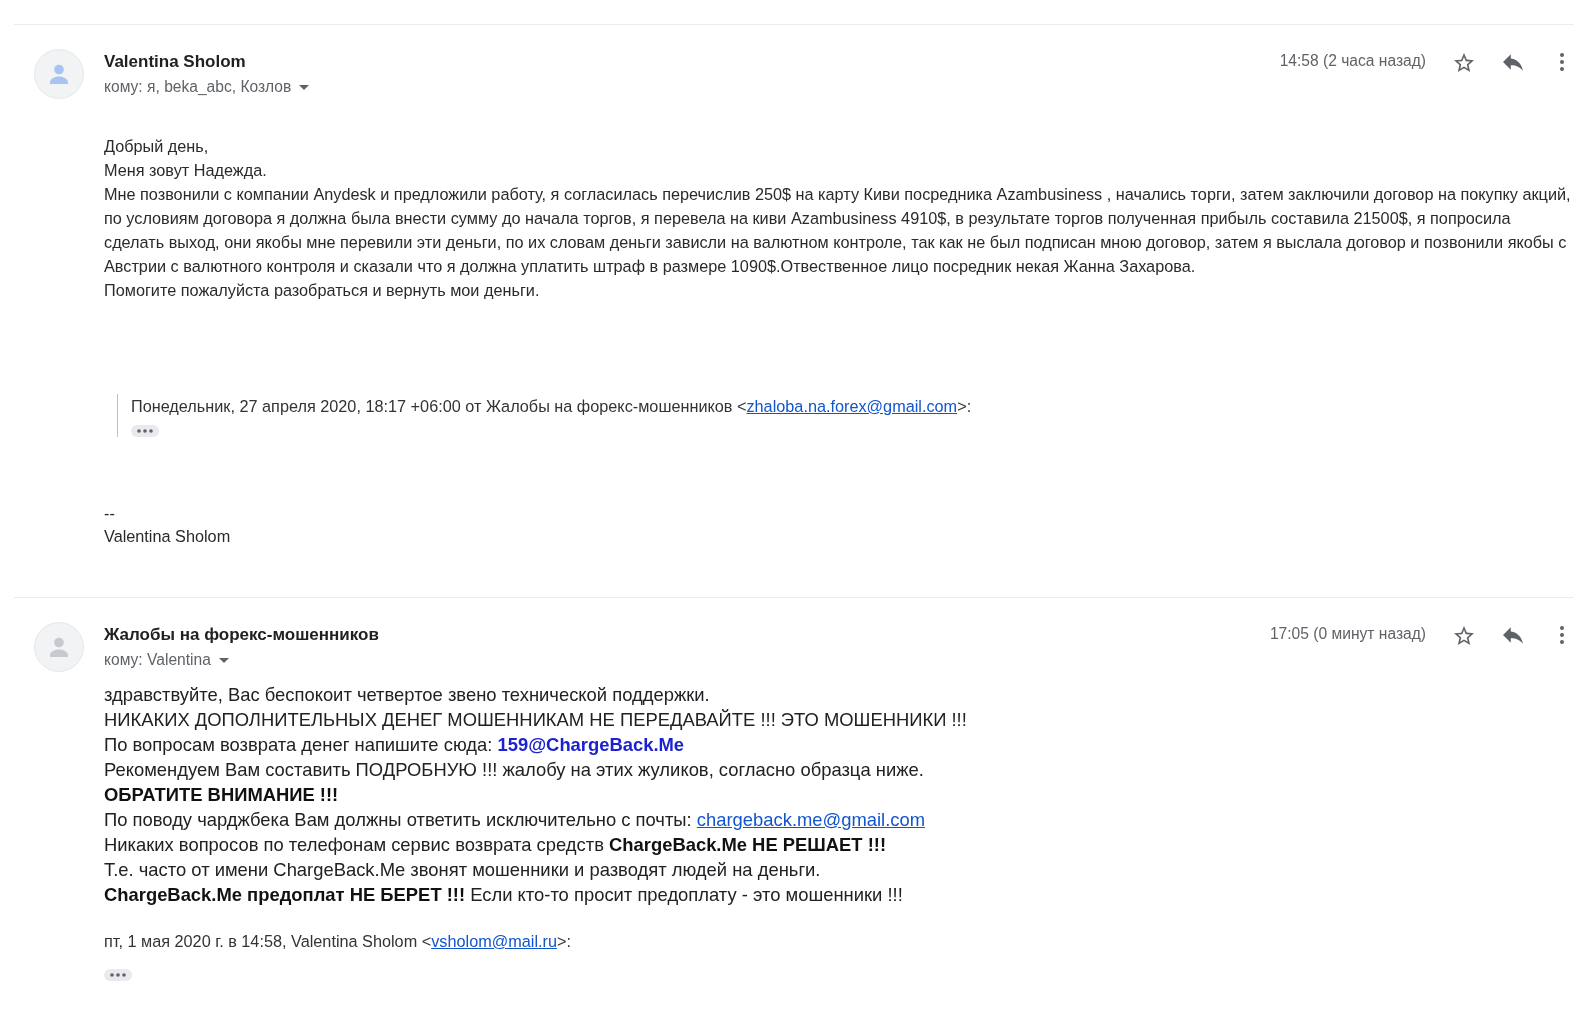 This screenshot has width=1592, height=1014. What do you see at coordinates (157, 660) in the screenshot?
I see `recipients-text: кому: Valentina` at bounding box center [157, 660].